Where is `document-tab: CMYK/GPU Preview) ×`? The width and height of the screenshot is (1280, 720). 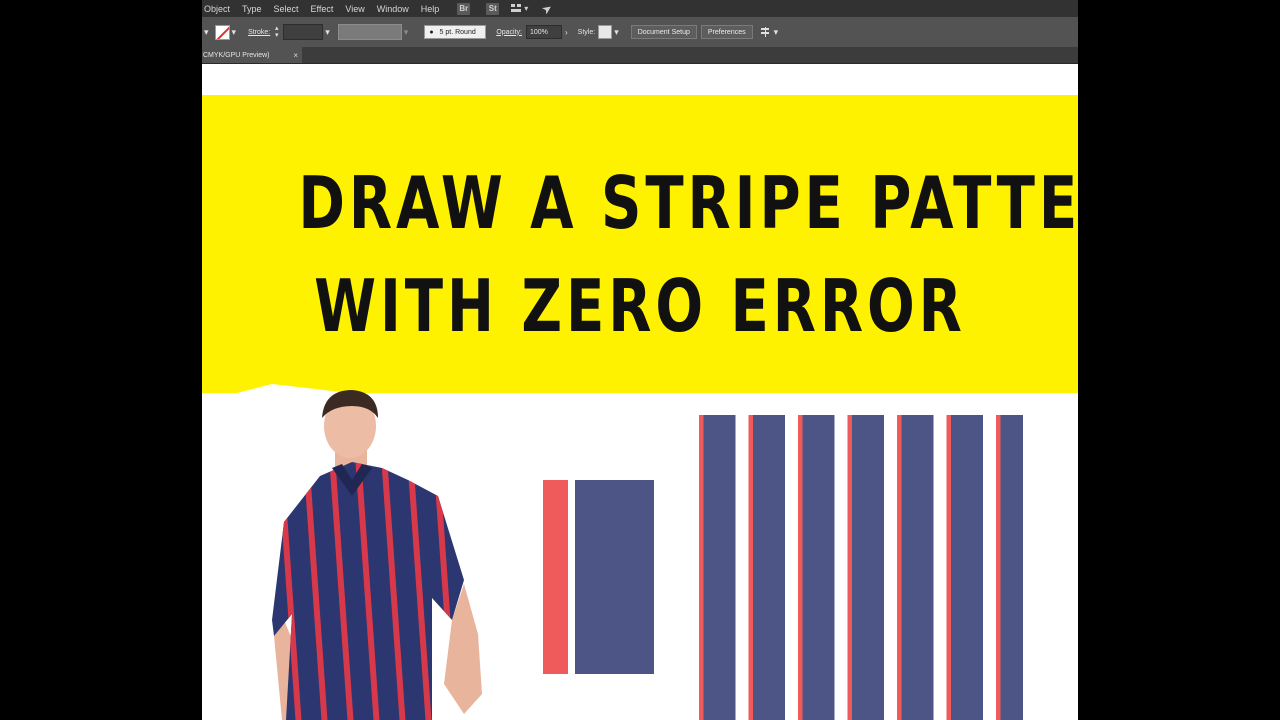 document-tab: CMYK/GPU Preview) × is located at coordinates (252, 55).